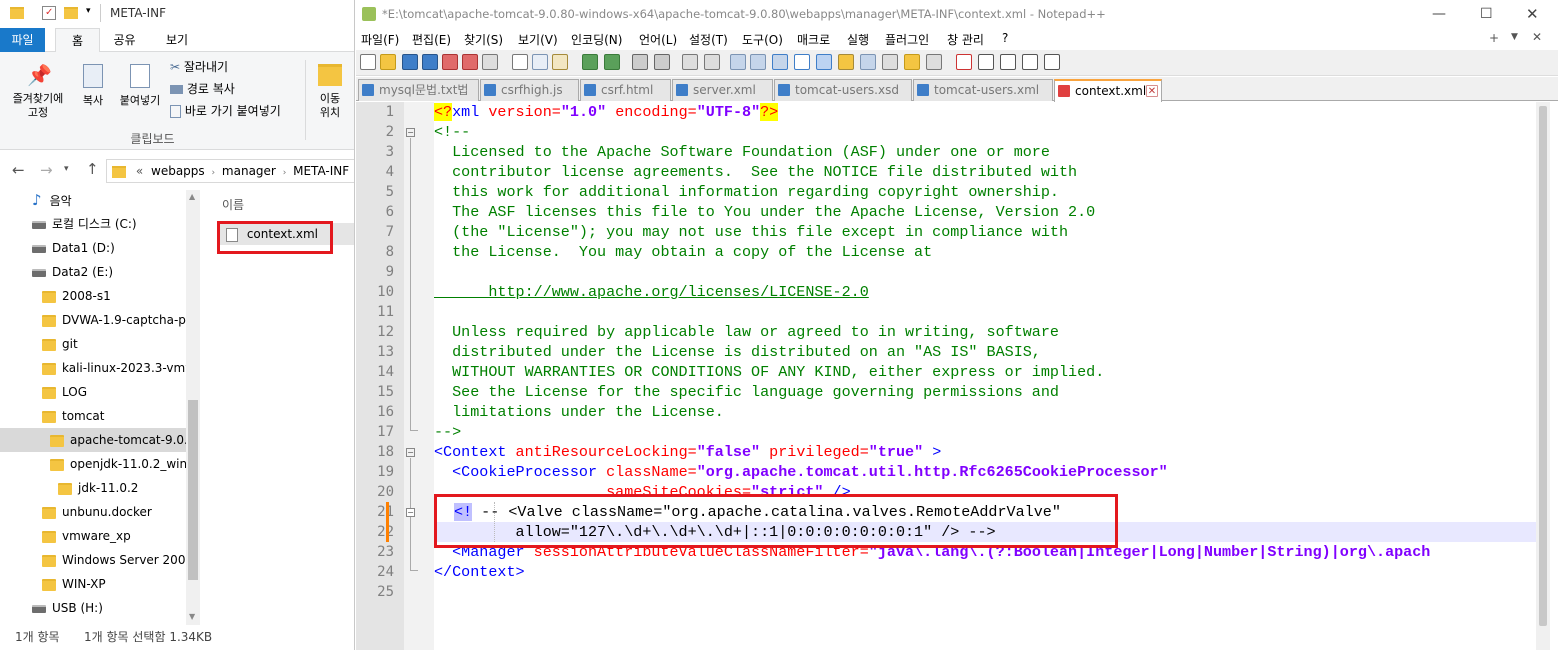 Image resolution: width=1558 pixels, height=650 pixels. What do you see at coordinates (93, 344) in the screenshot?
I see `nav-item: git` at bounding box center [93, 344].